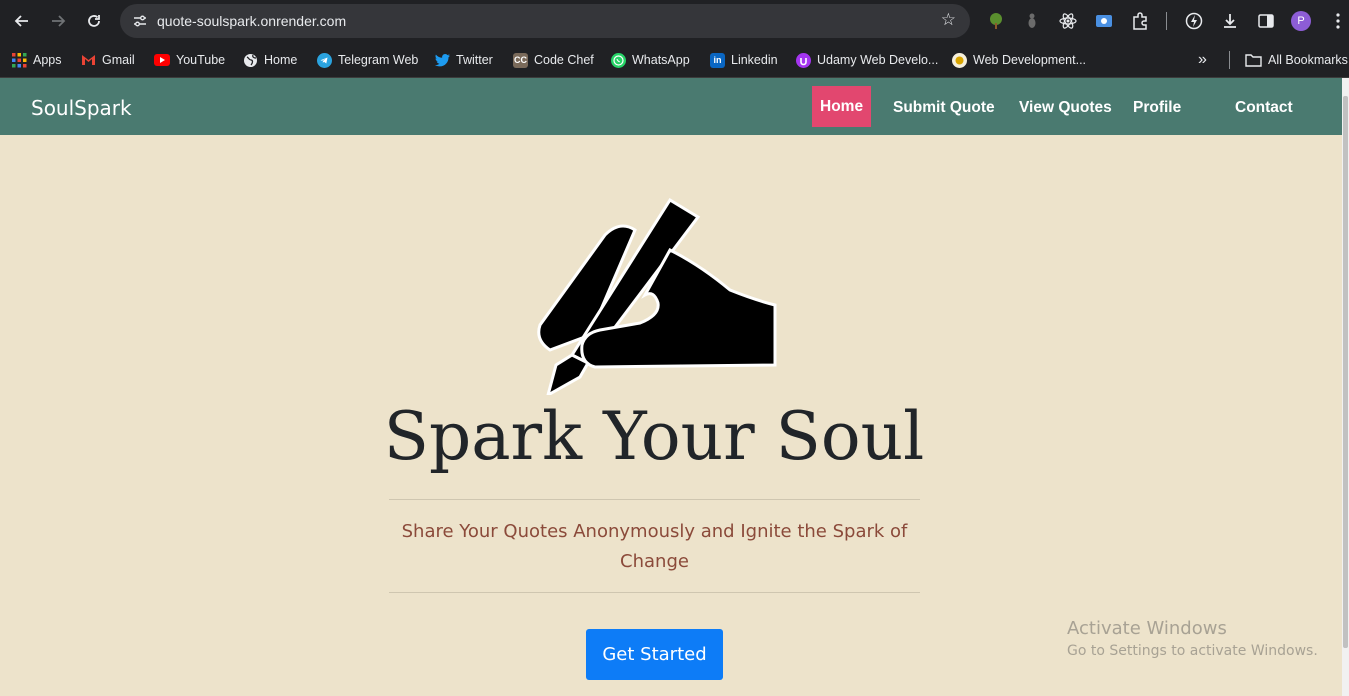 This screenshot has width=1349, height=696. I want to click on arrow-right-icon, so click(59, 21).